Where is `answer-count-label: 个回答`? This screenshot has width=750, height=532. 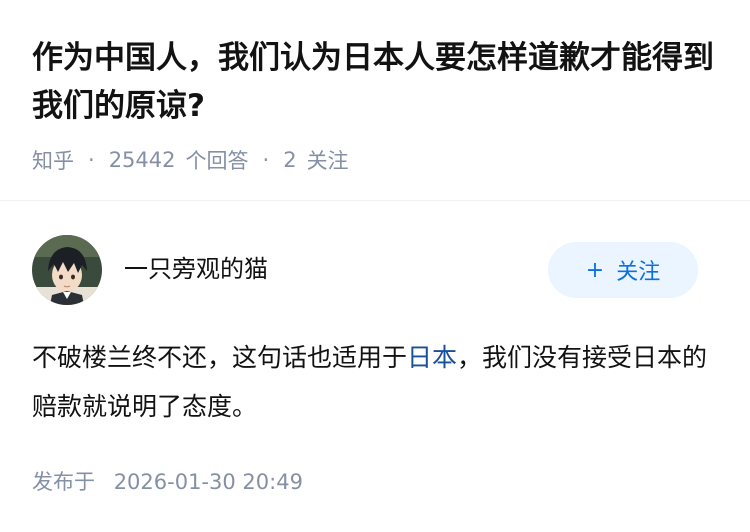 answer-count-label: 个回答 is located at coordinates (217, 160).